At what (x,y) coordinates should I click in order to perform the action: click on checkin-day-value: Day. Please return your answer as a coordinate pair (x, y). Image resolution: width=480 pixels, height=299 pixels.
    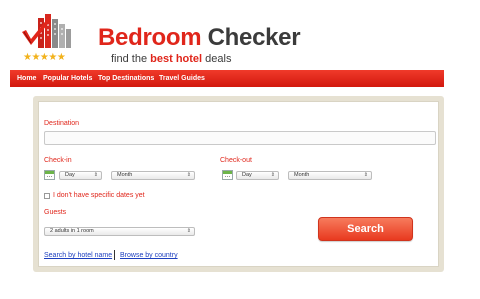
    Looking at the image, I should click on (70, 175).